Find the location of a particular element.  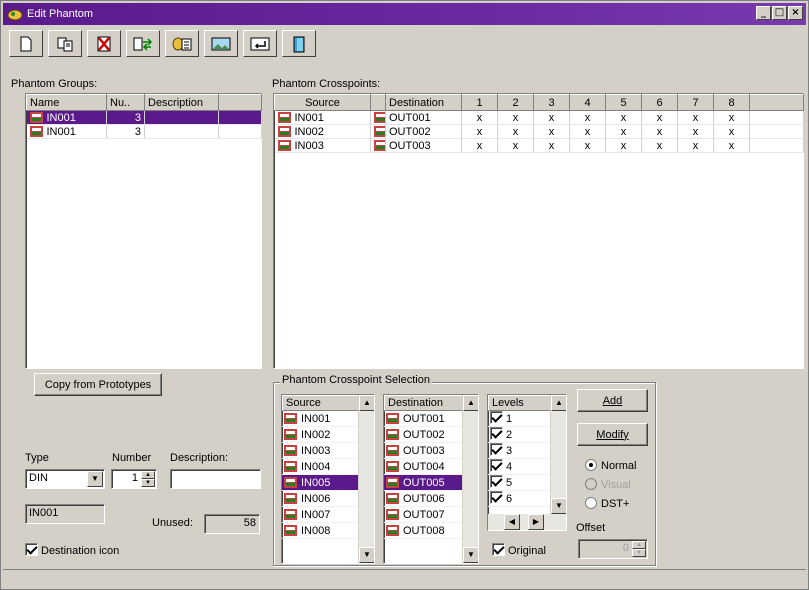

chevron-down-icon: ▼ is located at coordinates (95, 479).